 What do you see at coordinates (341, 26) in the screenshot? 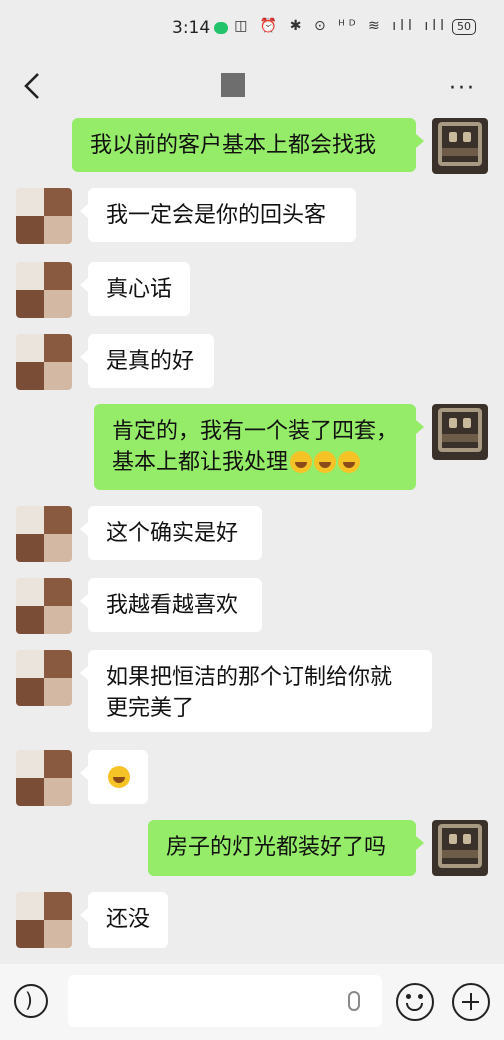
I see `status-indicator-icons: ◫ ⏰ ✱ ⊙ ᴴᴰ ≋ ıll ıll` at bounding box center [341, 26].